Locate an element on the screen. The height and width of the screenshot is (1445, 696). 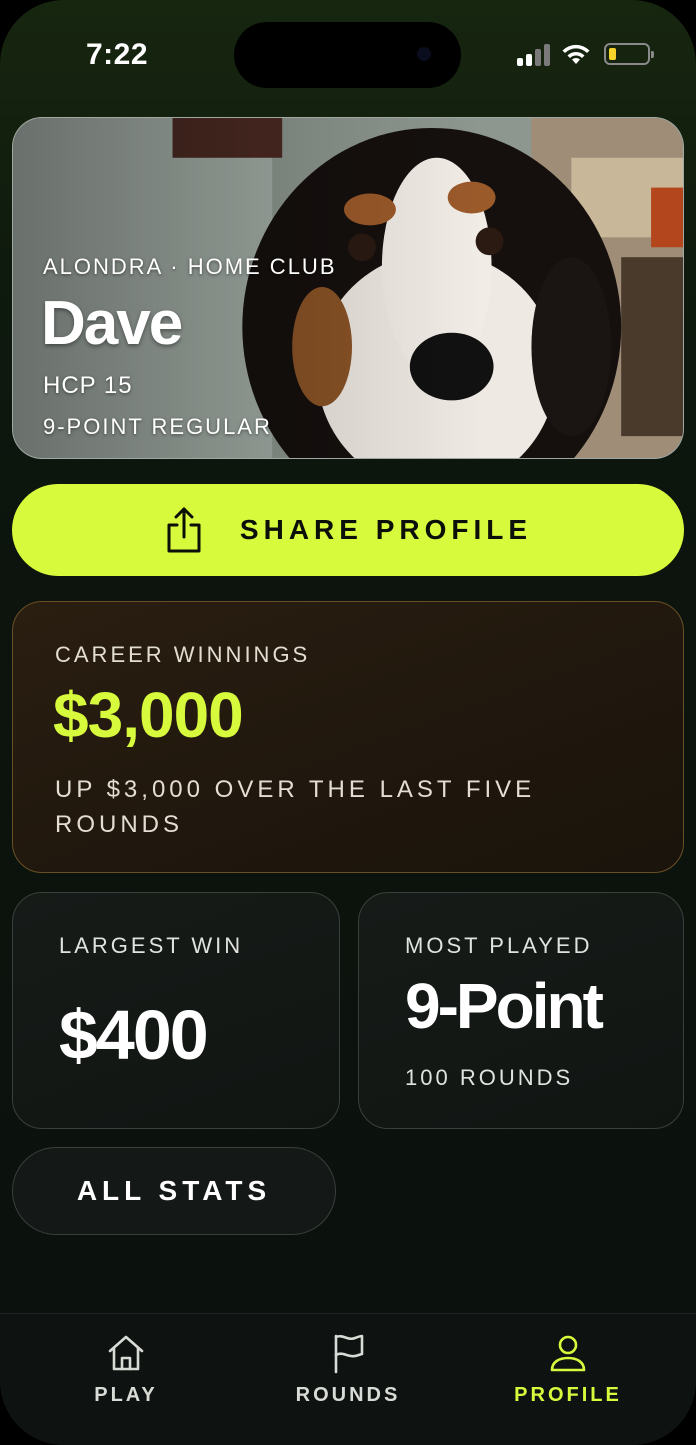
status-indicators is located at coordinates (585, 54).